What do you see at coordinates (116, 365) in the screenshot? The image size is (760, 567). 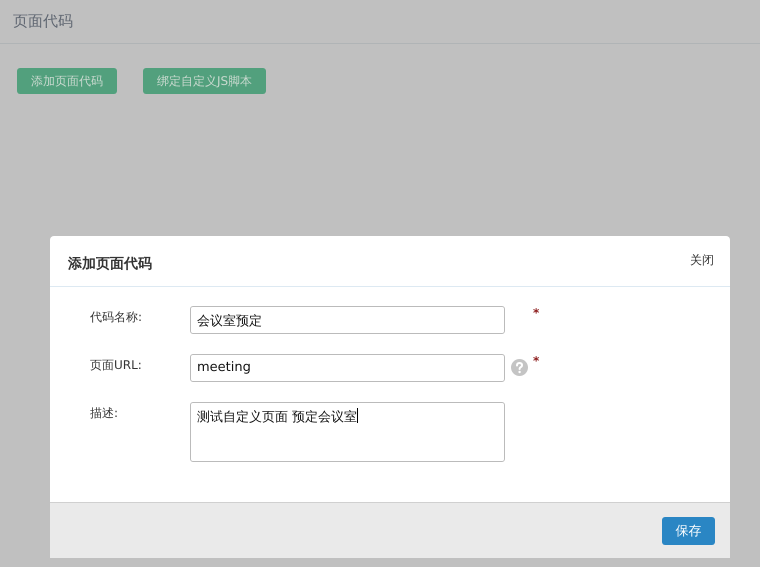 I see `field-label: 页面URL:` at bounding box center [116, 365].